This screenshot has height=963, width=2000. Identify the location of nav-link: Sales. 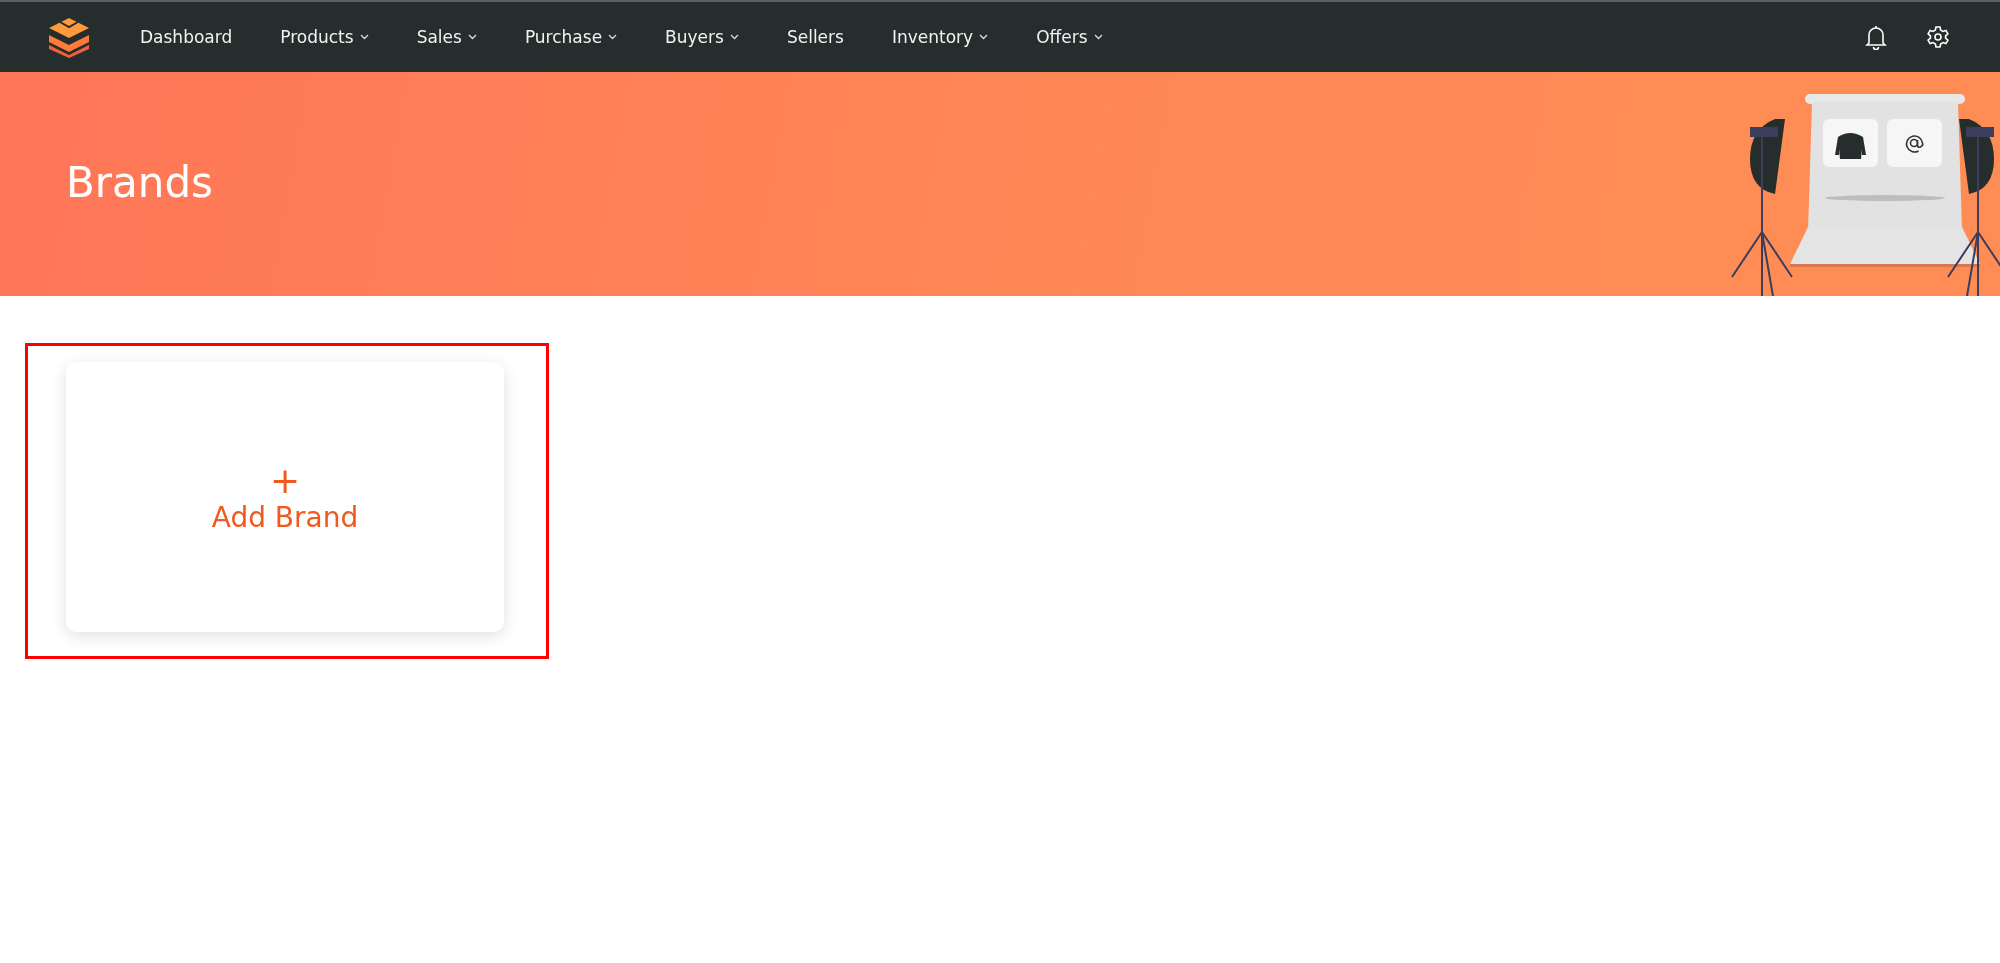
(446, 37).